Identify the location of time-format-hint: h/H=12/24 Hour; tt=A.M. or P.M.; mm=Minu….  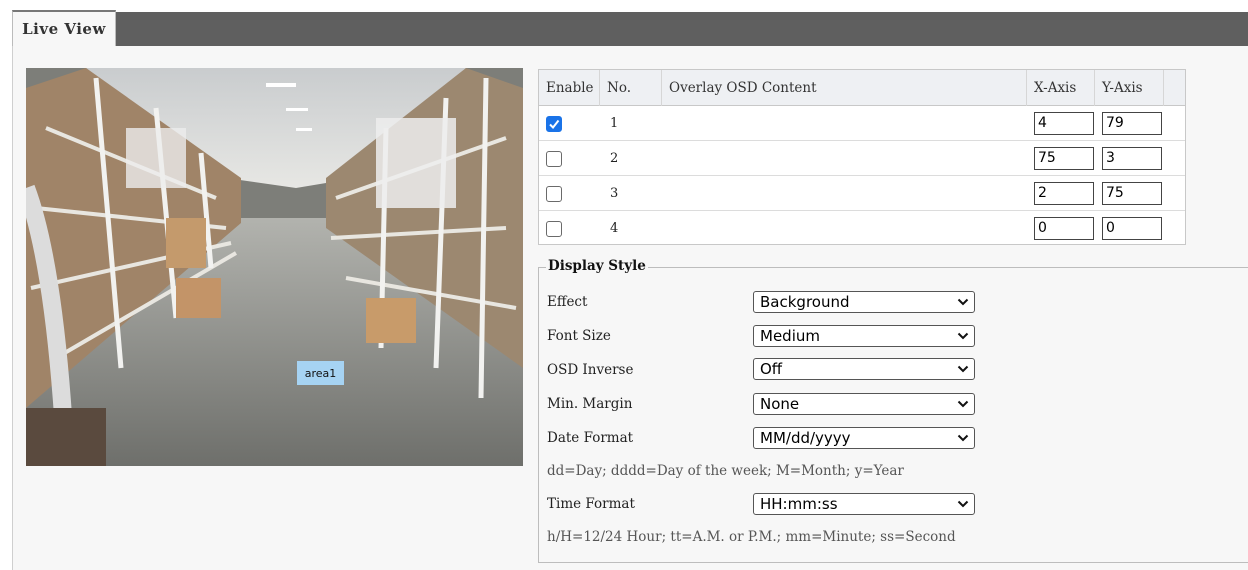
(751, 537).